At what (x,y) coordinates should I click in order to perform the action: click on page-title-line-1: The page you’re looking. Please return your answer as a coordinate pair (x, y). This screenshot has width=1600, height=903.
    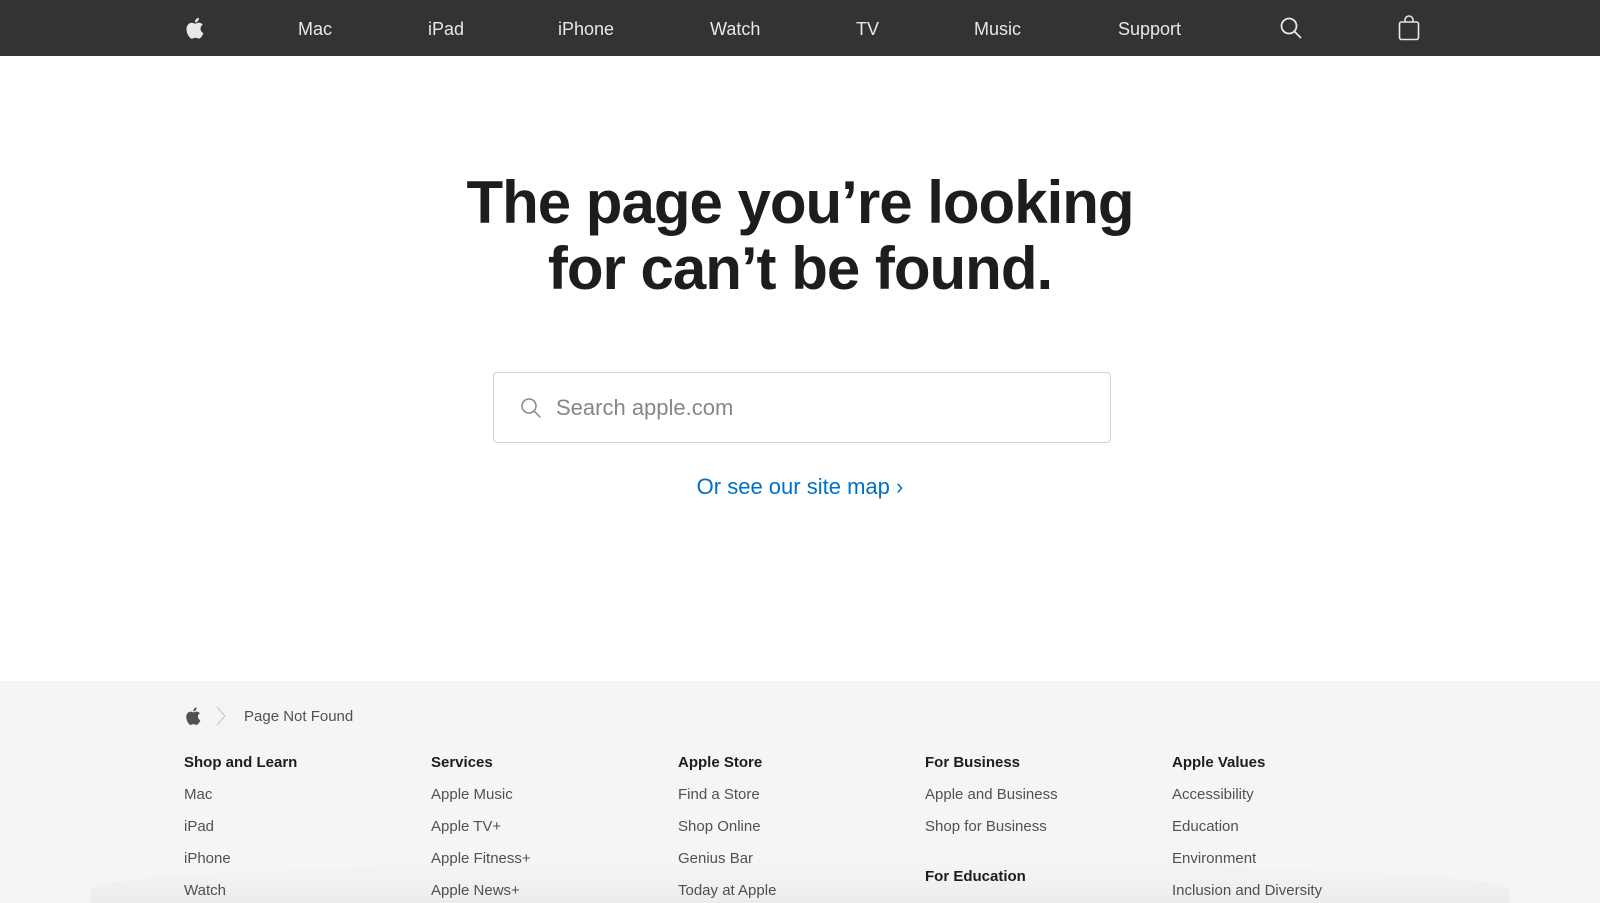
    Looking at the image, I should click on (800, 202).